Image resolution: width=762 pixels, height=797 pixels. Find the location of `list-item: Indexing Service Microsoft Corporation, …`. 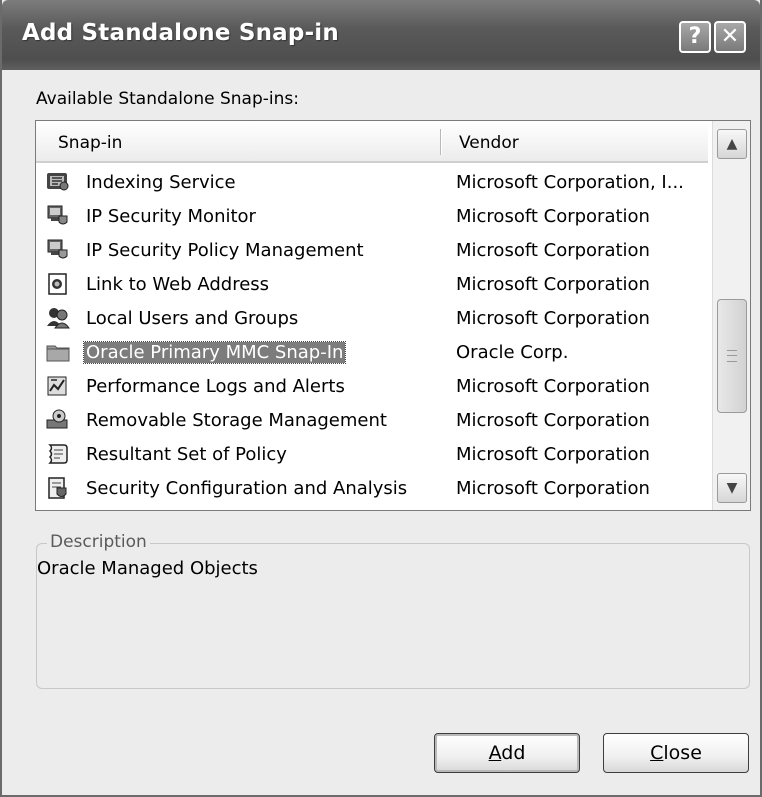

list-item: Indexing Service Microsoft Corporation, … is located at coordinates (372, 183).